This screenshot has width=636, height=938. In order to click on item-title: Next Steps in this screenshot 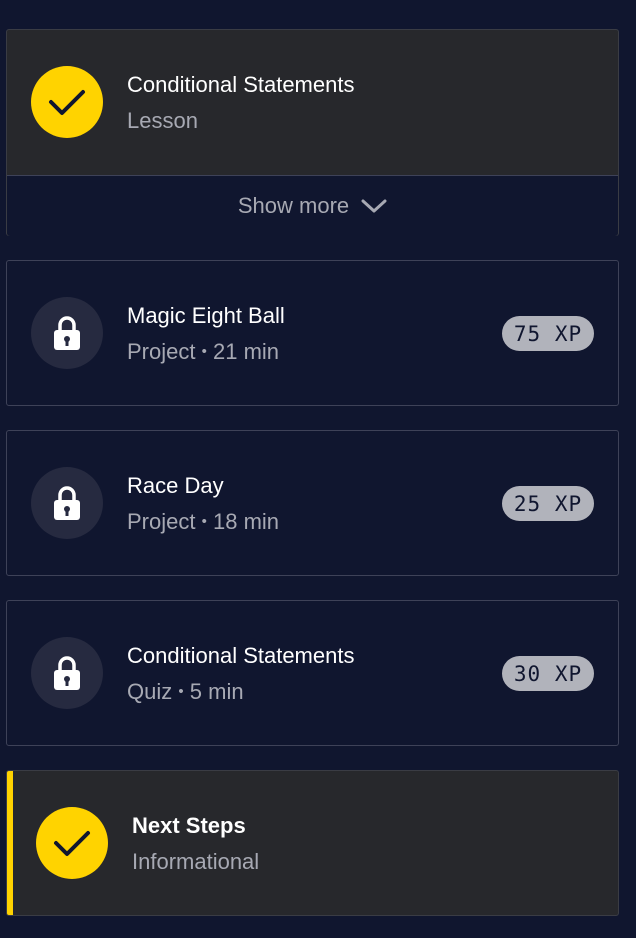, I will do `click(189, 825)`.